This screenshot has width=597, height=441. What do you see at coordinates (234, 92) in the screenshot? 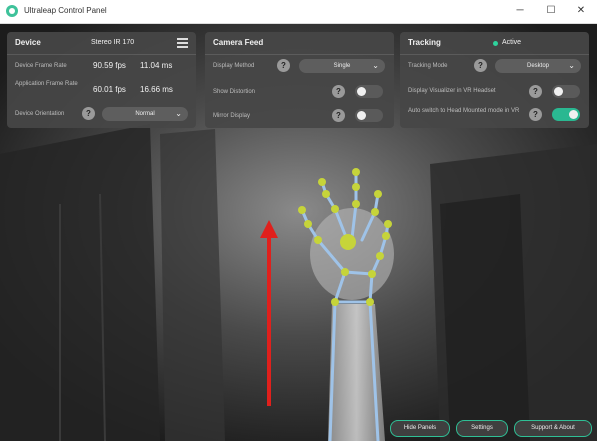
I see `show-distortion-label: Show Distortion` at bounding box center [234, 92].